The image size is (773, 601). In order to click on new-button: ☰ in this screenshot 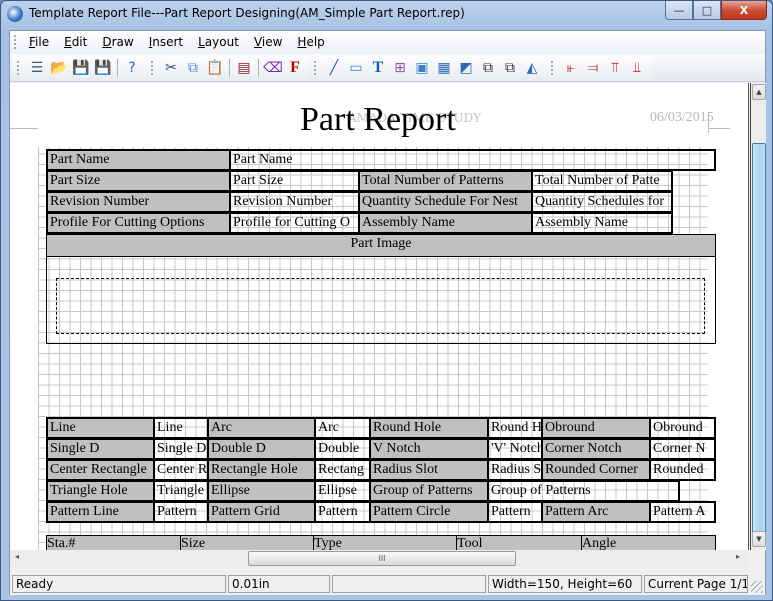, I will do `click(37, 68)`.